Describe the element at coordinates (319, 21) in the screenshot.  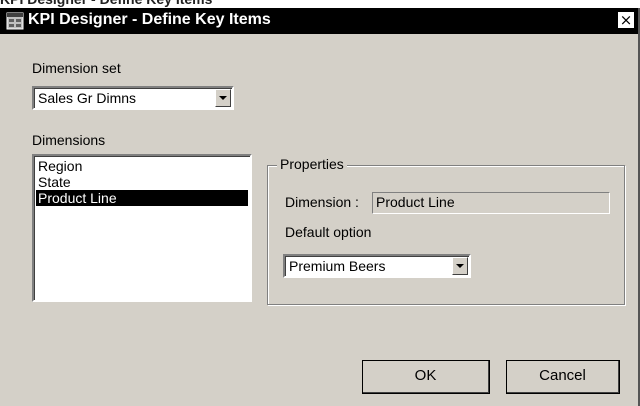
I see `title-bar: KPI Designer - Define Key Items ×` at that location.